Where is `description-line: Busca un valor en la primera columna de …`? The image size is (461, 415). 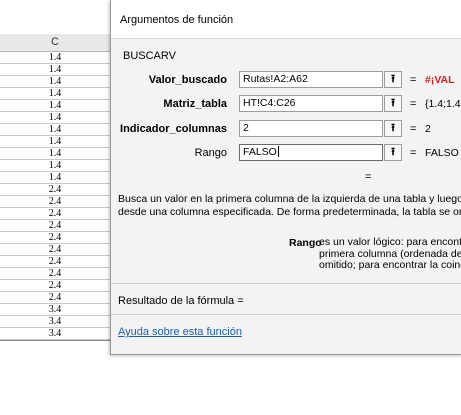 description-line: Busca un valor en la primera columna de … is located at coordinates (289, 199).